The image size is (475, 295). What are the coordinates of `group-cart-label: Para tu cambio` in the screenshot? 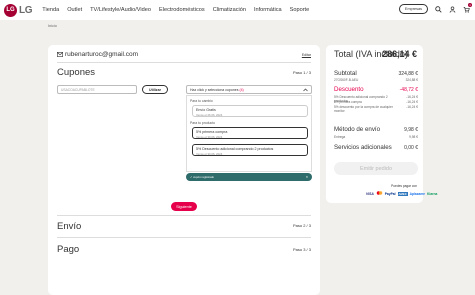 It's located at (201, 101).